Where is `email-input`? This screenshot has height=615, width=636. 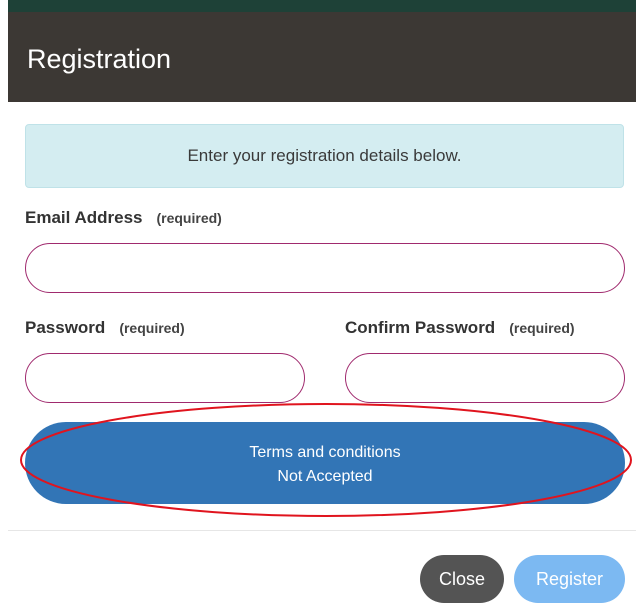 email-input is located at coordinates (325, 268).